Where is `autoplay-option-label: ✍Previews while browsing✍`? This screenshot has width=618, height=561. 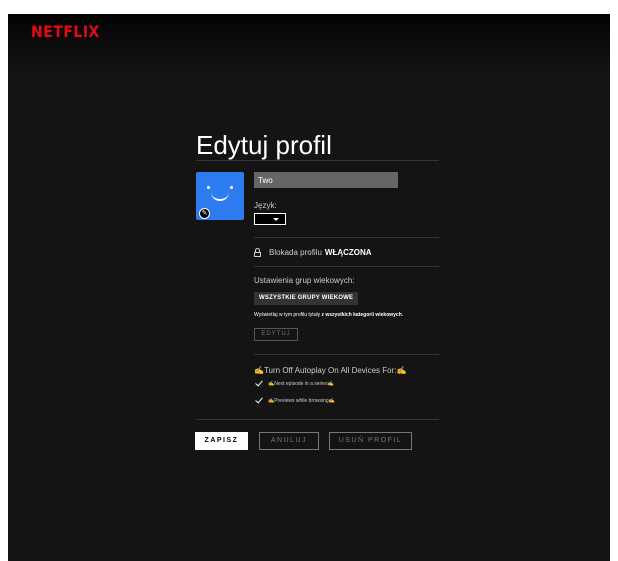 autoplay-option-label: ✍Previews while browsing✍ is located at coordinates (301, 401).